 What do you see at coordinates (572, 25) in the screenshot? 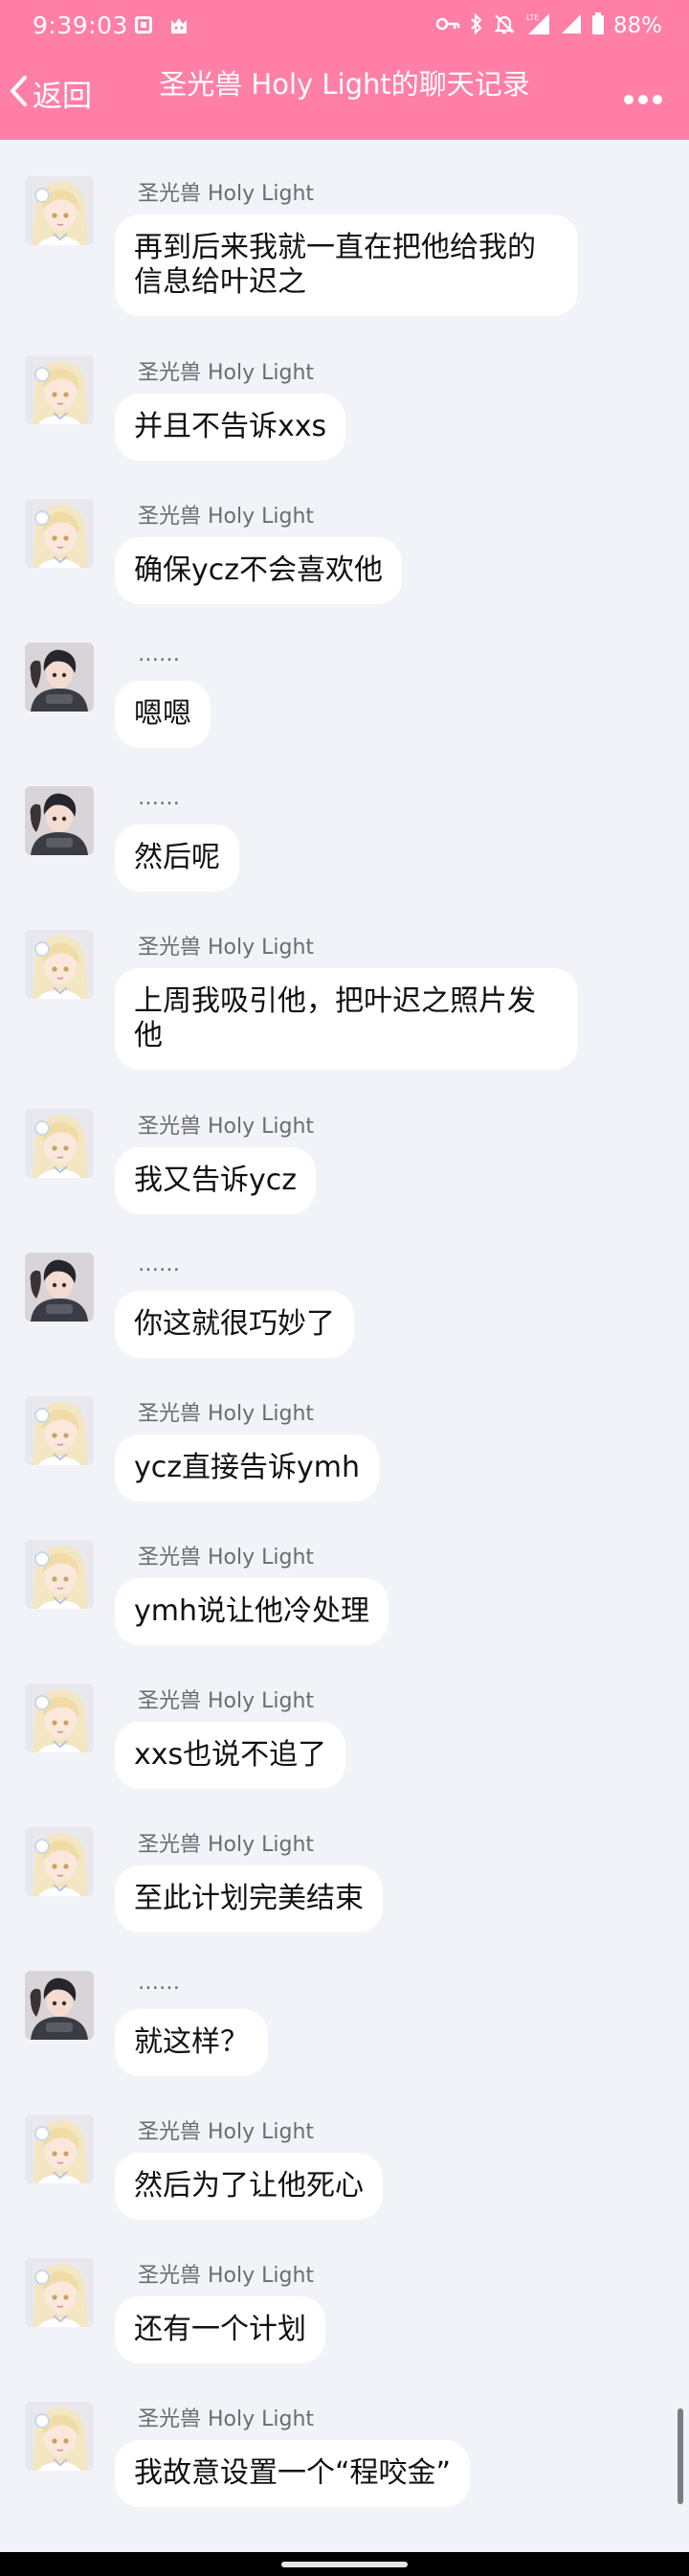
I see `signal-icon` at bounding box center [572, 25].